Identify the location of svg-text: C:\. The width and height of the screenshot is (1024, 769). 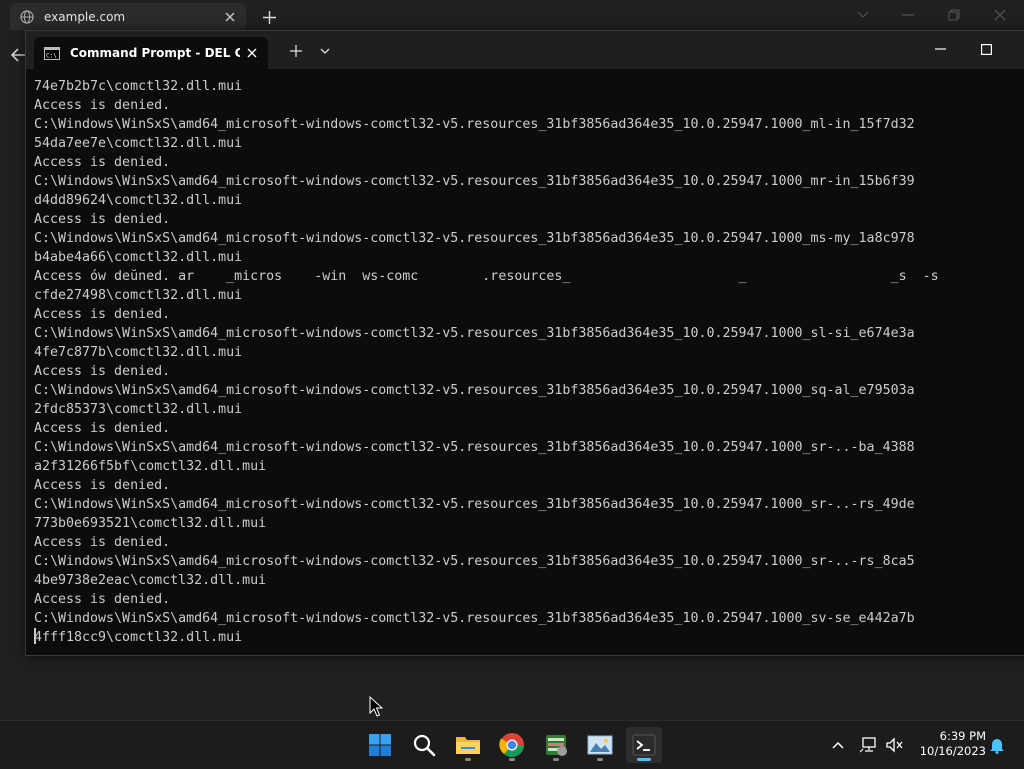
(51, 55).